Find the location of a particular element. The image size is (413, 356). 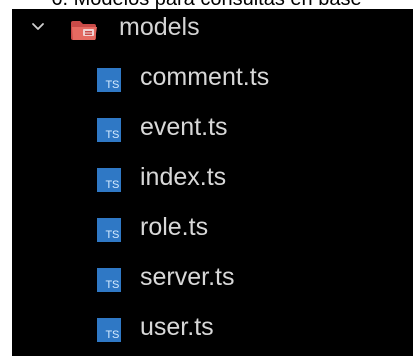

caption-text: 6. Modelos para consultas en base is located at coordinates (206, 4).